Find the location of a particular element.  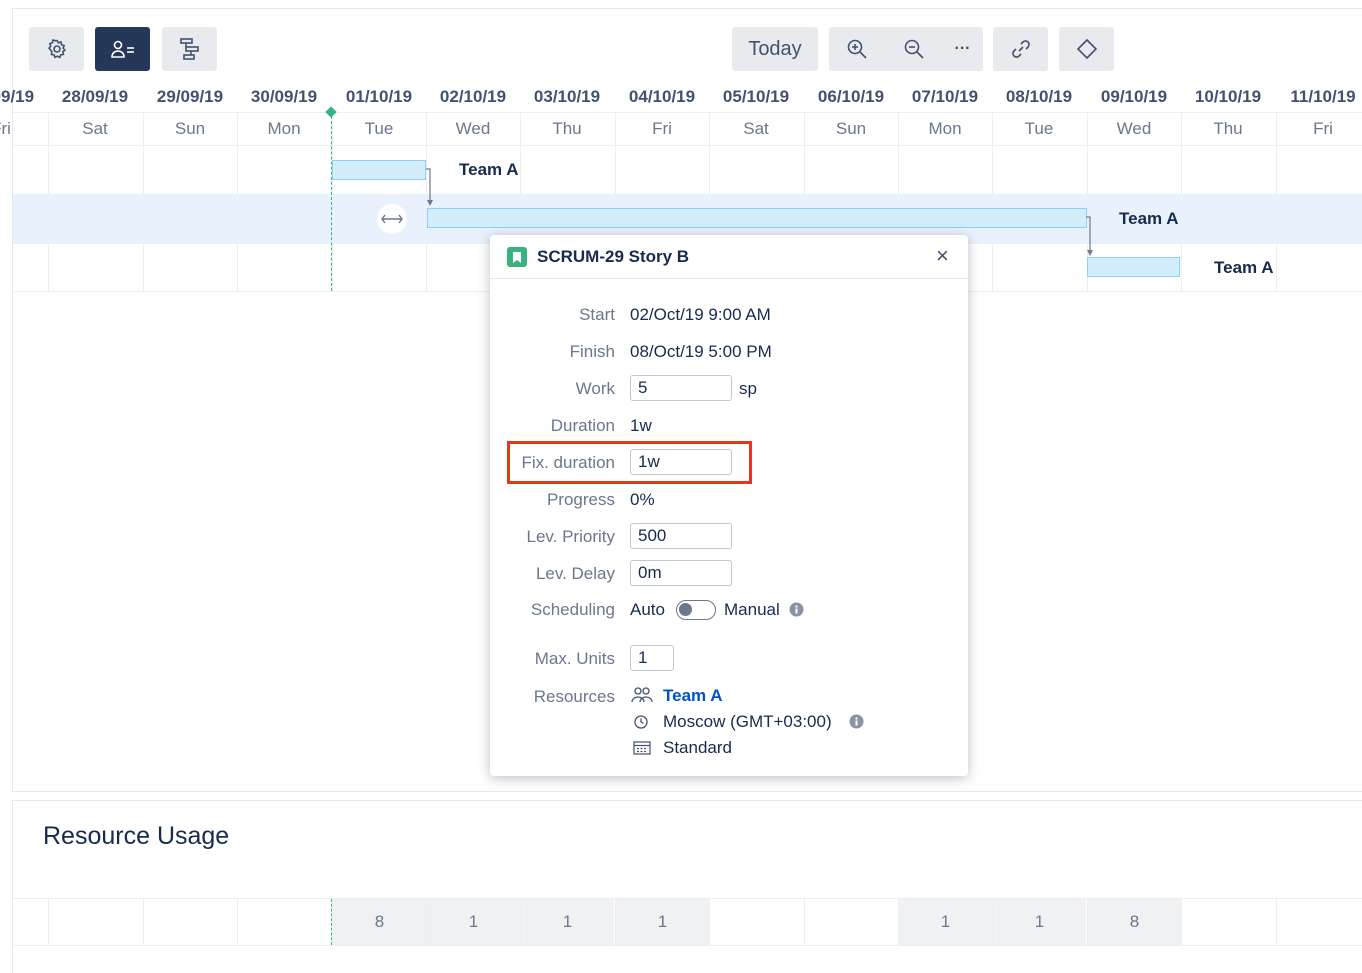

timeline-date: 30/09/19 is located at coordinates (284, 96).